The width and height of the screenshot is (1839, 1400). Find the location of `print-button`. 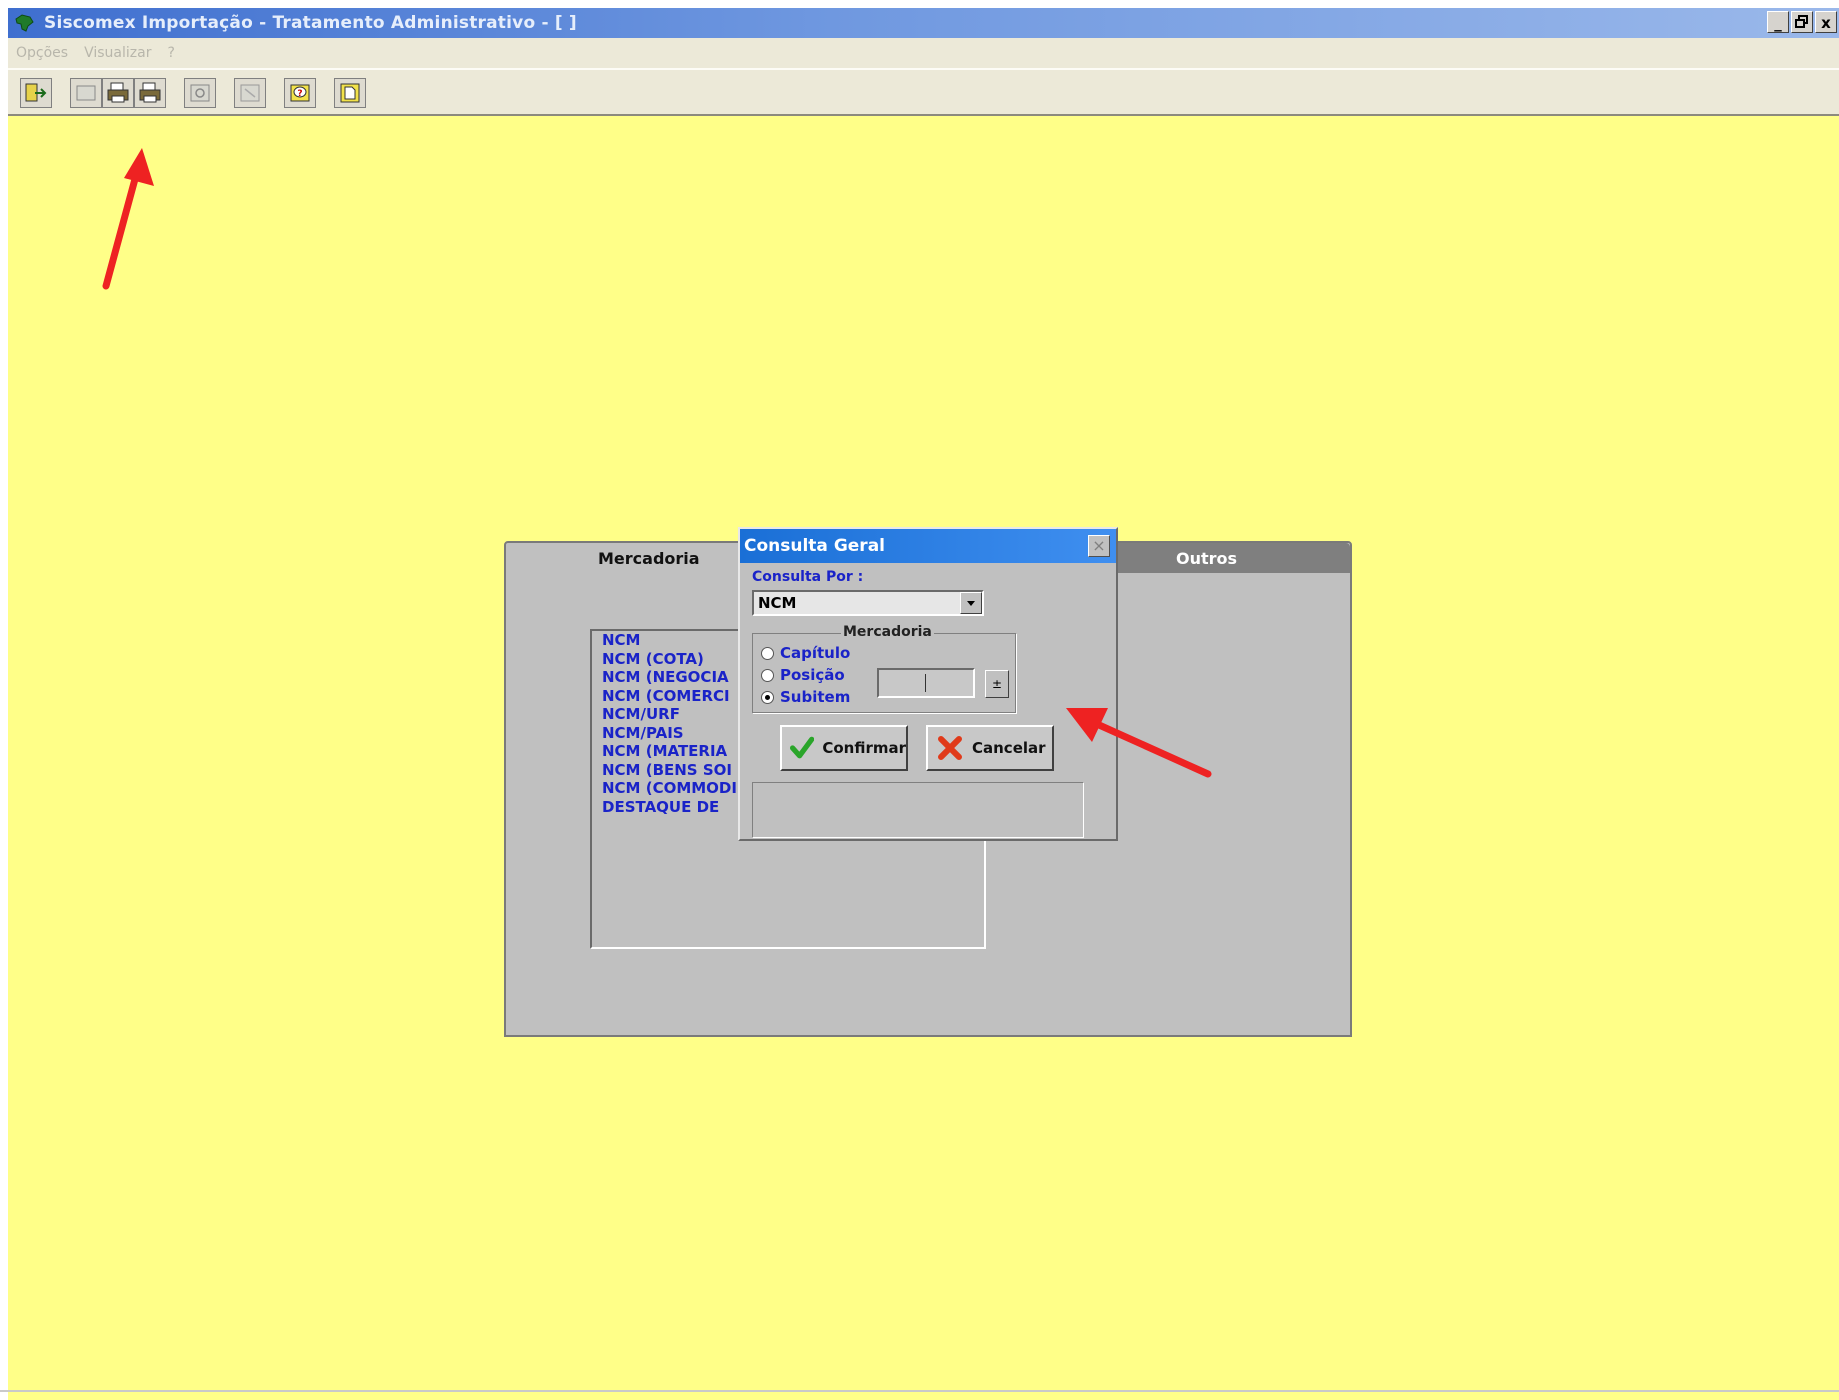

print-button is located at coordinates (118, 93).